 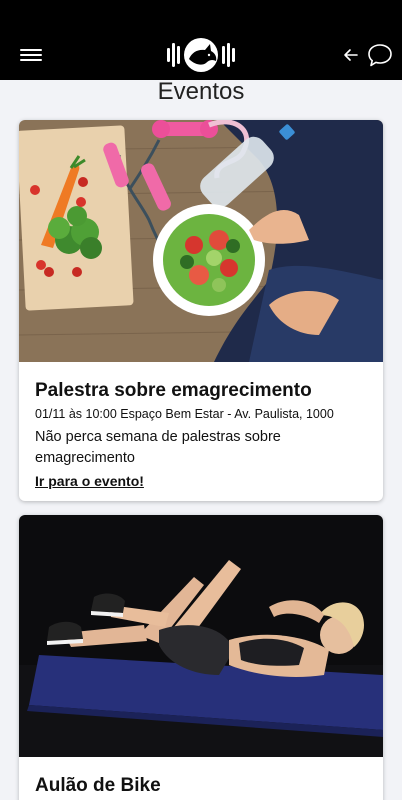 I want to click on arrow-left-icon, so click(x=351, y=55).